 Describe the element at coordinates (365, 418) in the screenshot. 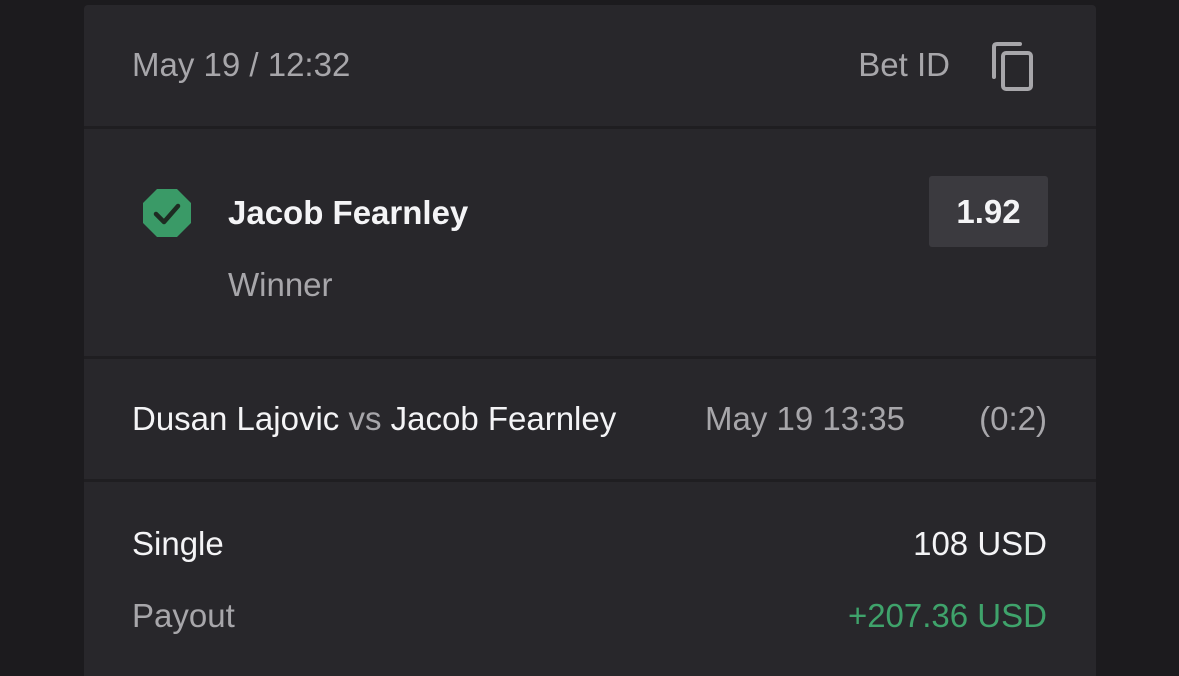

I see `event-vs: vs` at that location.